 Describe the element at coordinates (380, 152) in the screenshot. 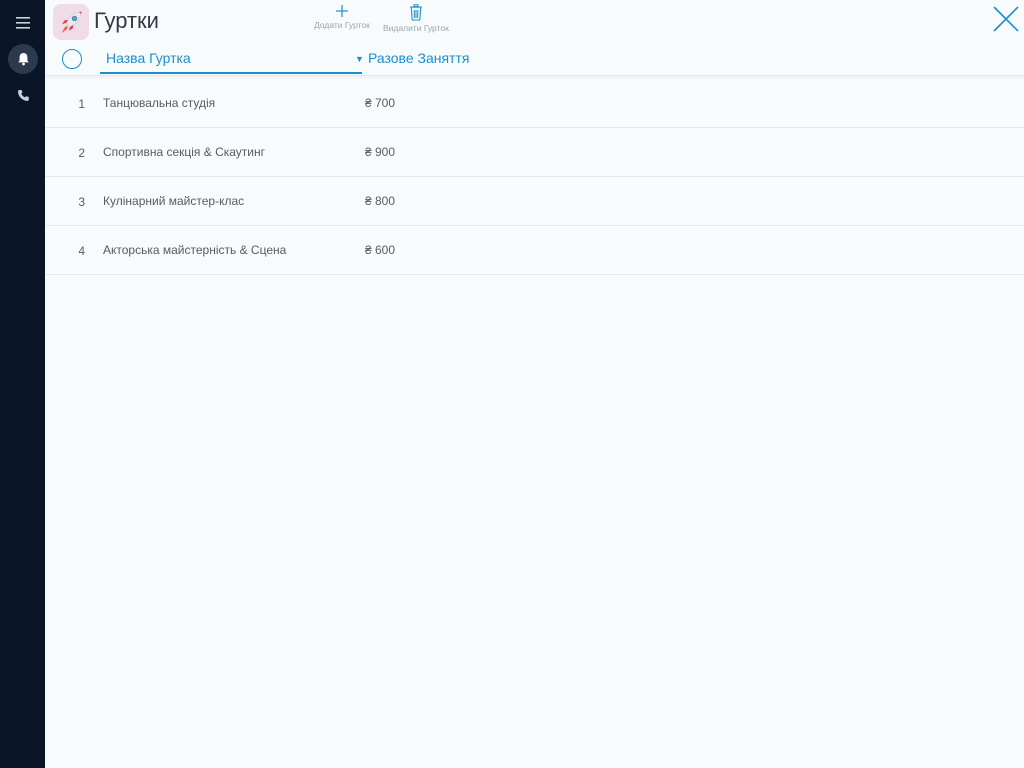

I see `club-price: ₴ 900` at that location.